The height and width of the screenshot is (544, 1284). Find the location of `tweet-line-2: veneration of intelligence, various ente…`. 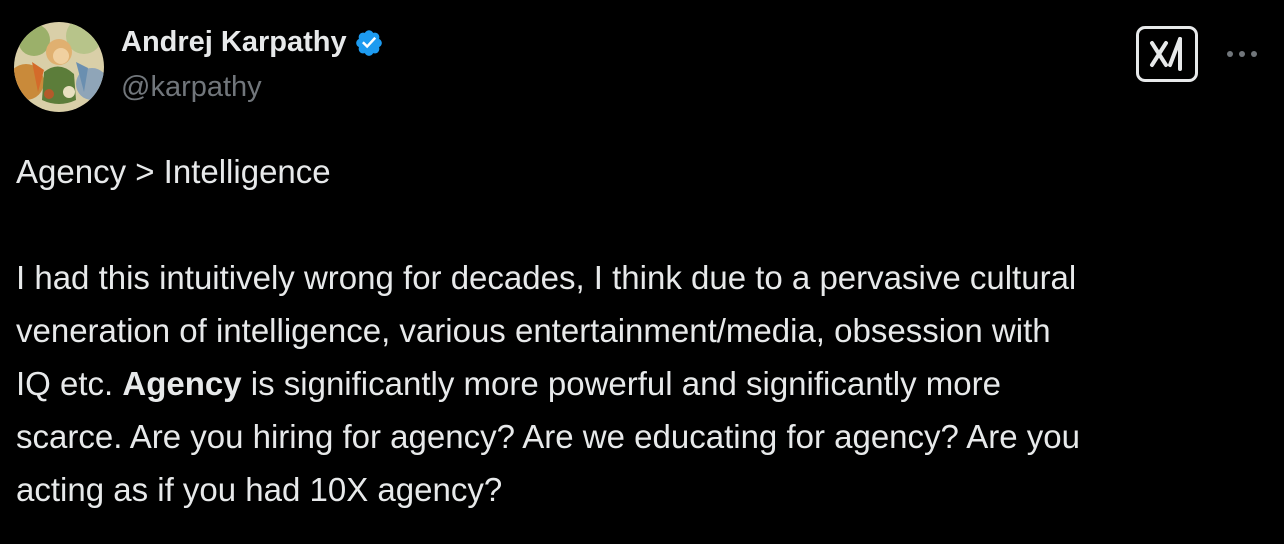

tweet-line-2: veneration of intelligence, various ente… is located at coordinates (533, 330).